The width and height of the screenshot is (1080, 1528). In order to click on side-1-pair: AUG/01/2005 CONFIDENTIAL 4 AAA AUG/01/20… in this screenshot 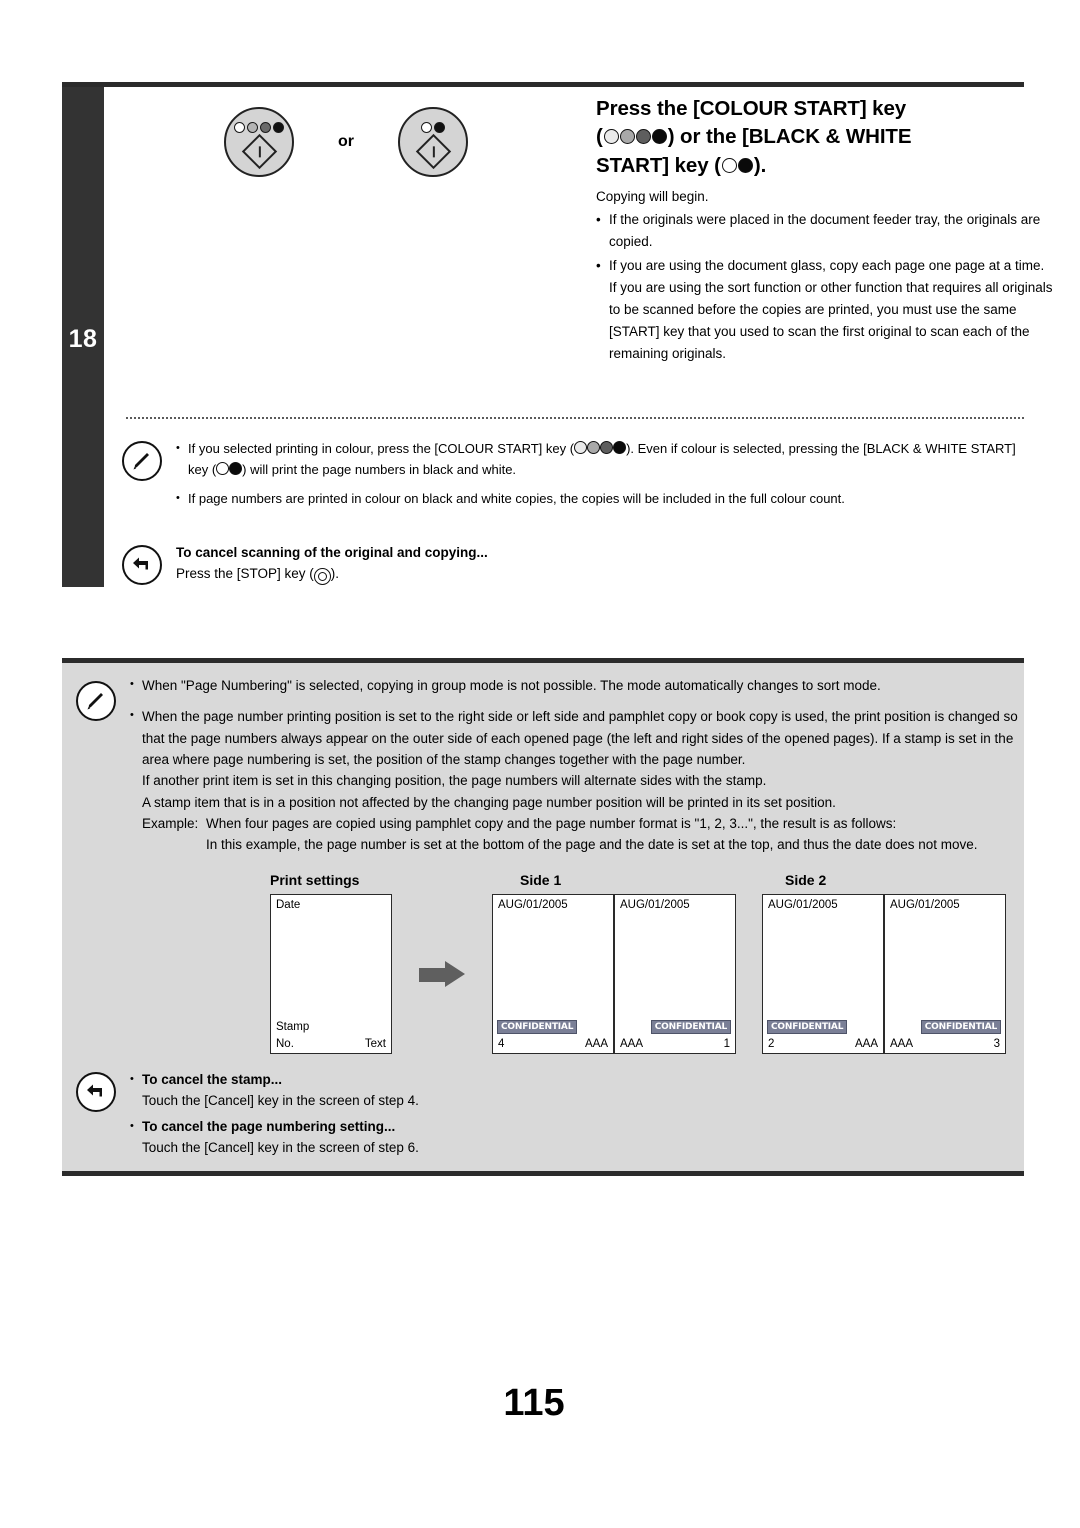, I will do `click(614, 973)`.